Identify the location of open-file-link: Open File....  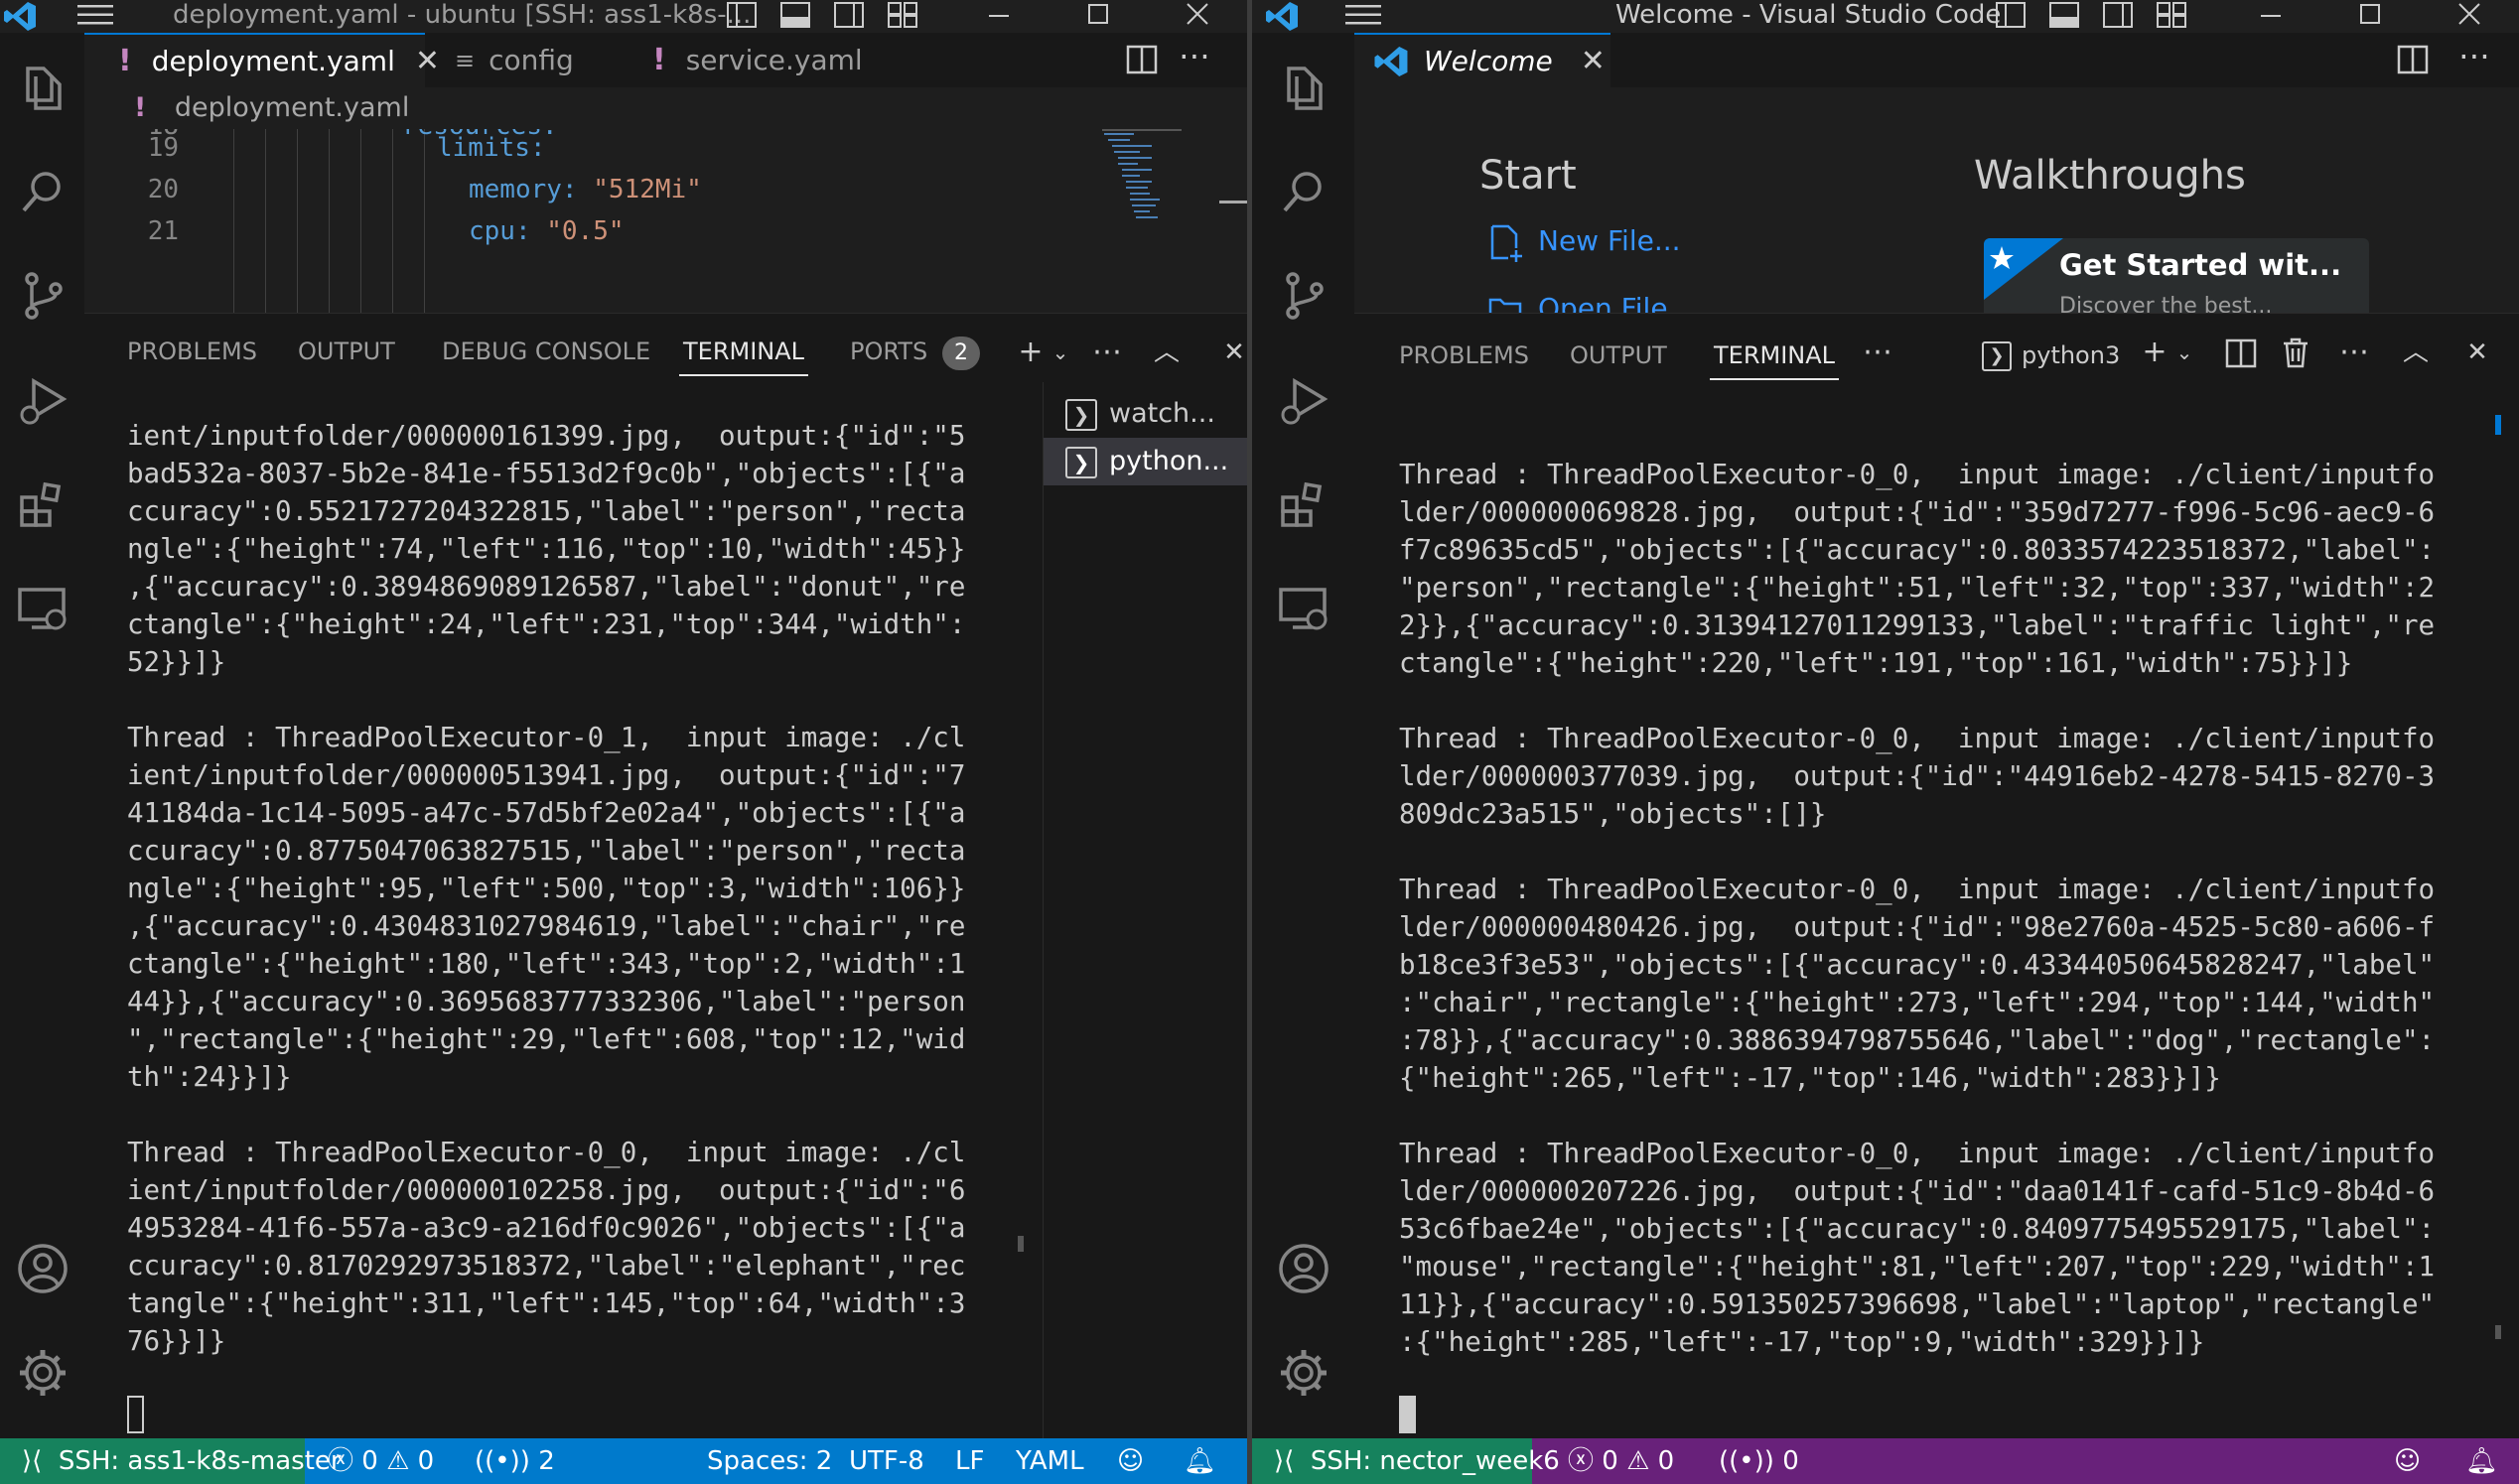
(1590, 301).